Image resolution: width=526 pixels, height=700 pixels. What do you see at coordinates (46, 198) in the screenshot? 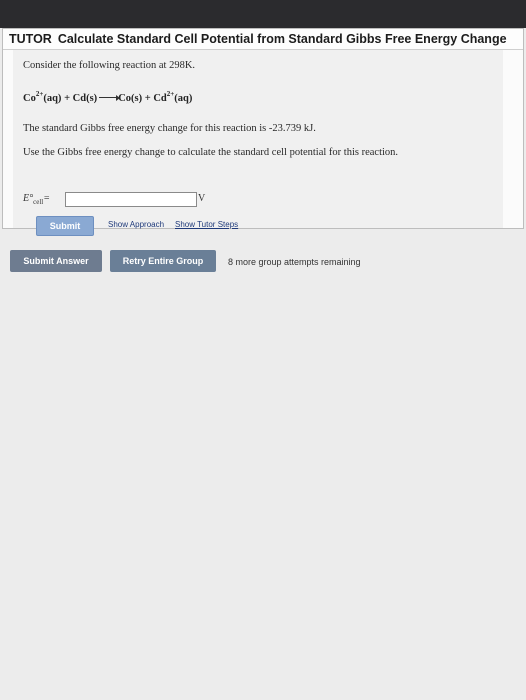
I see `ecell-equals: =` at bounding box center [46, 198].